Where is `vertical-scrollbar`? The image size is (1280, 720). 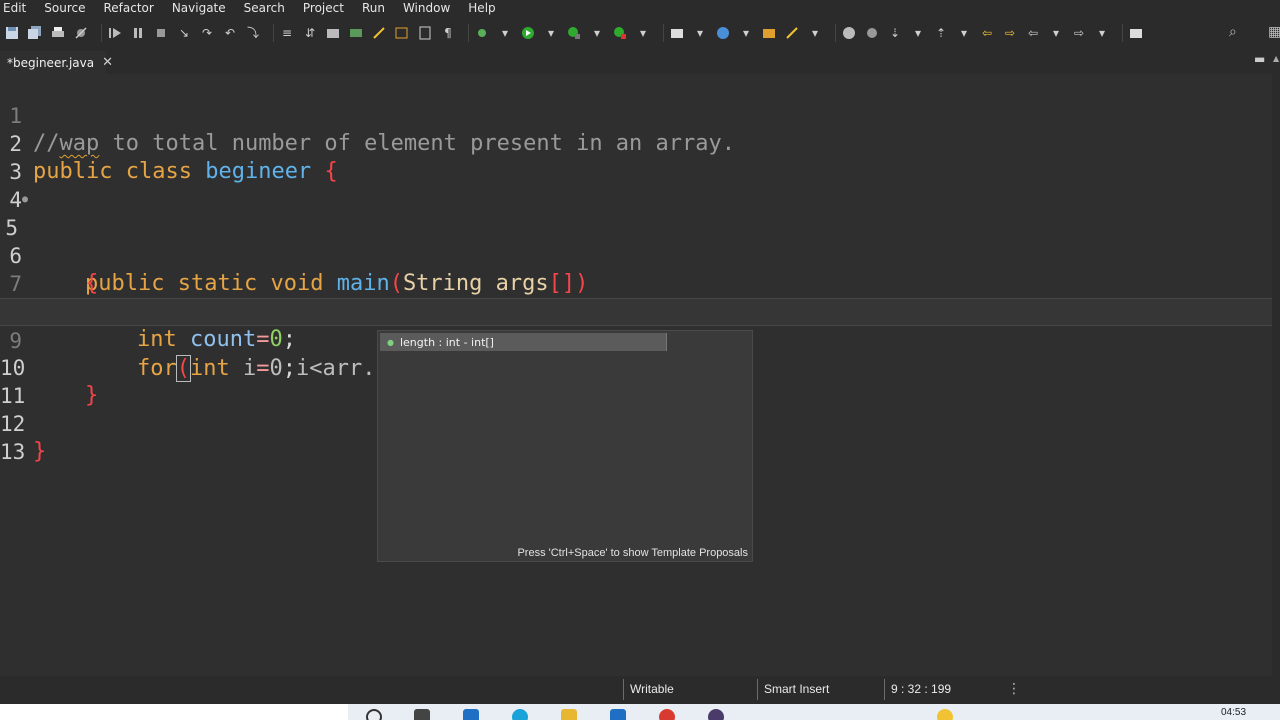 vertical-scrollbar is located at coordinates (1276, 363).